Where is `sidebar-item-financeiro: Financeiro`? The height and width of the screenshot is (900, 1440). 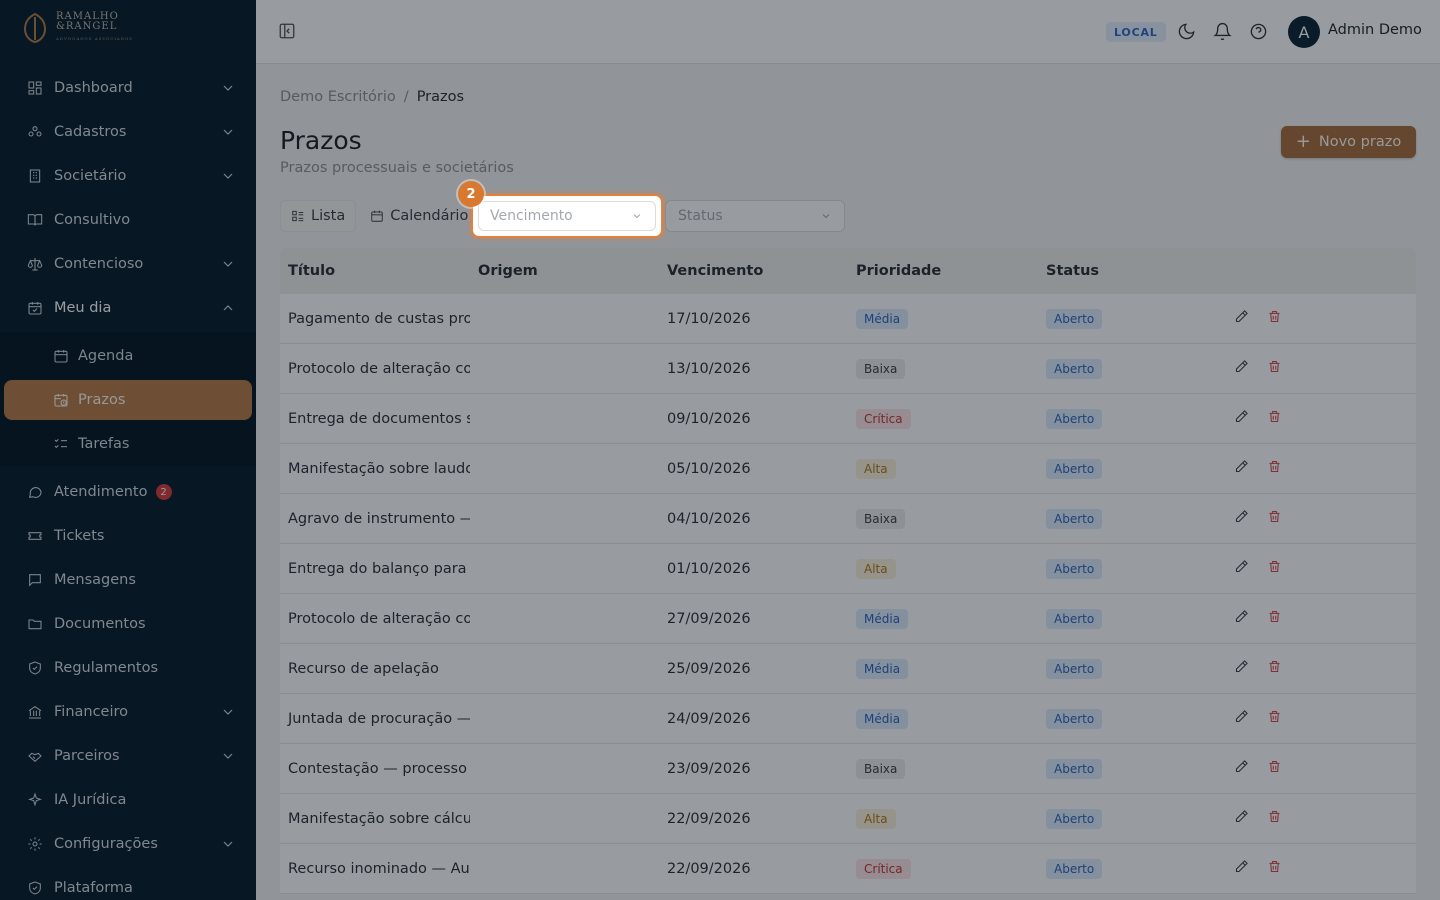
sidebar-item-financeiro: Financeiro is located at coordinates (128, 712).